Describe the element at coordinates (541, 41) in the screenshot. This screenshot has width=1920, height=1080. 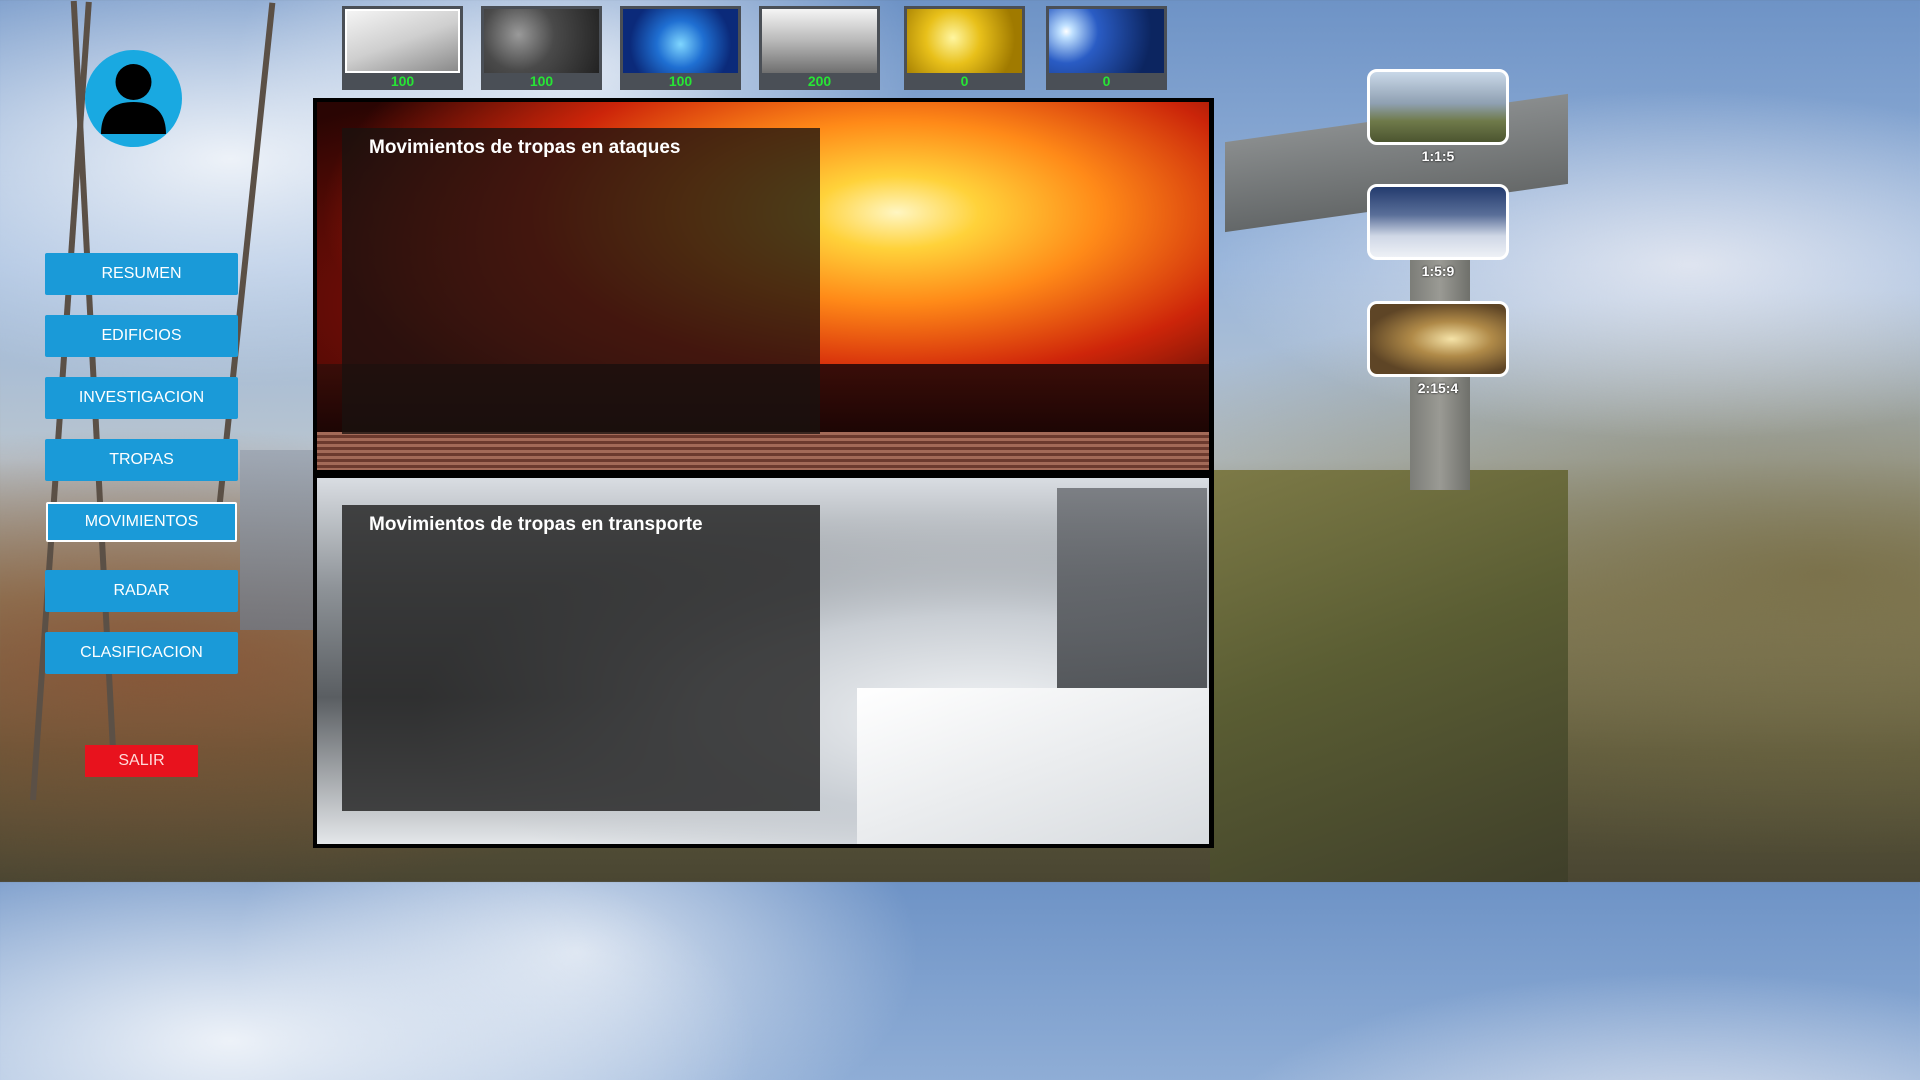
I see `hexagon-mesh-icon` at that location.